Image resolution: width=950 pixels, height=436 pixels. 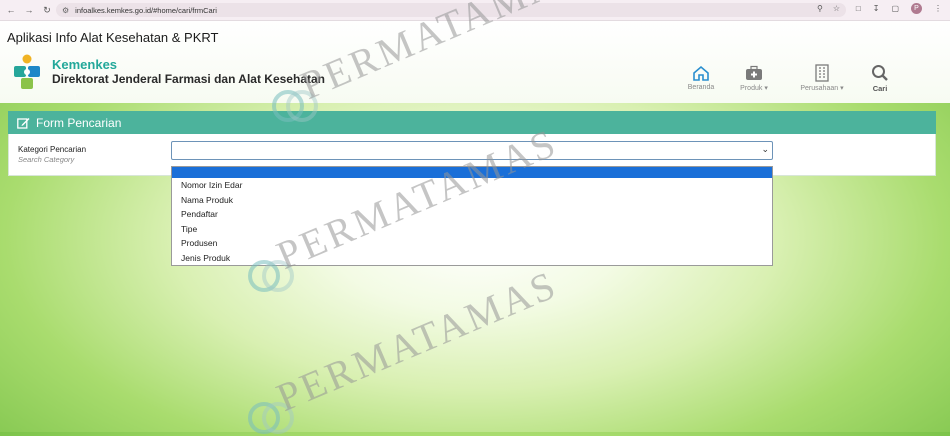 I want to click on option-nomor-izin-edar: Nomor Izin Edar, so click(x=472, y=185).